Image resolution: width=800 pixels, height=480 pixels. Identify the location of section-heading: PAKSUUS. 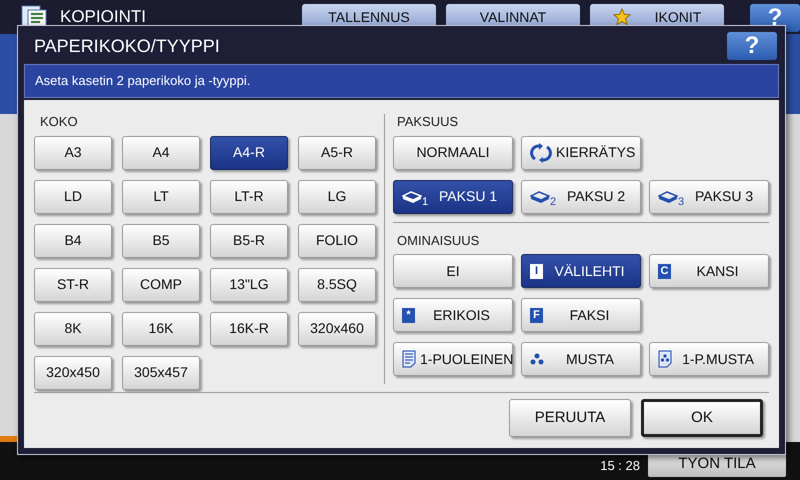
(428, 122).